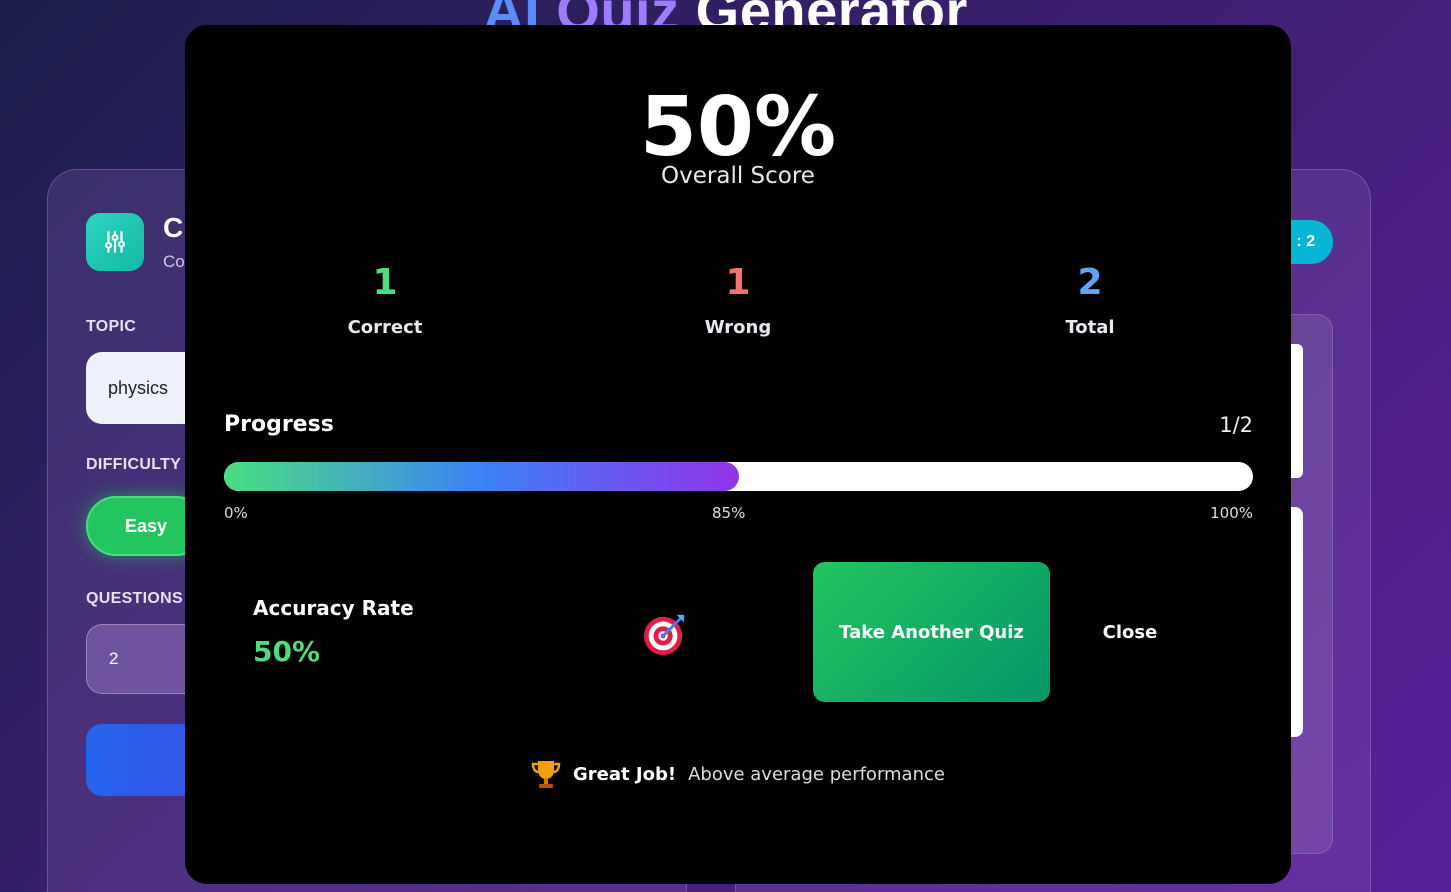 The width and height of the screenshot is (1451, 892). What do you see at coordinates (115, 242) in the screenshot?
I see `sliders-icon` at bounding box center [115, 242].